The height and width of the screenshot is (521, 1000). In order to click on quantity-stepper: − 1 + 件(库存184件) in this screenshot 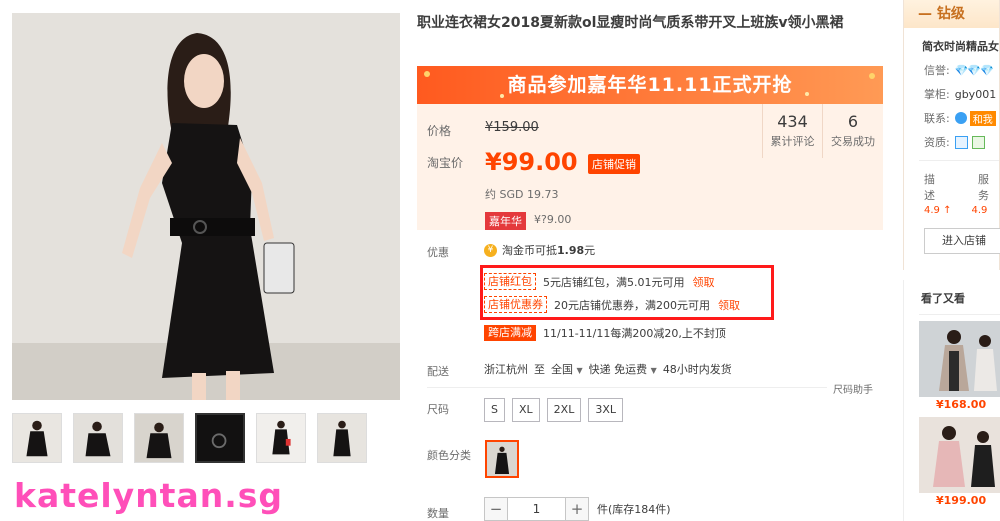, I will do `click(577, 509)`.